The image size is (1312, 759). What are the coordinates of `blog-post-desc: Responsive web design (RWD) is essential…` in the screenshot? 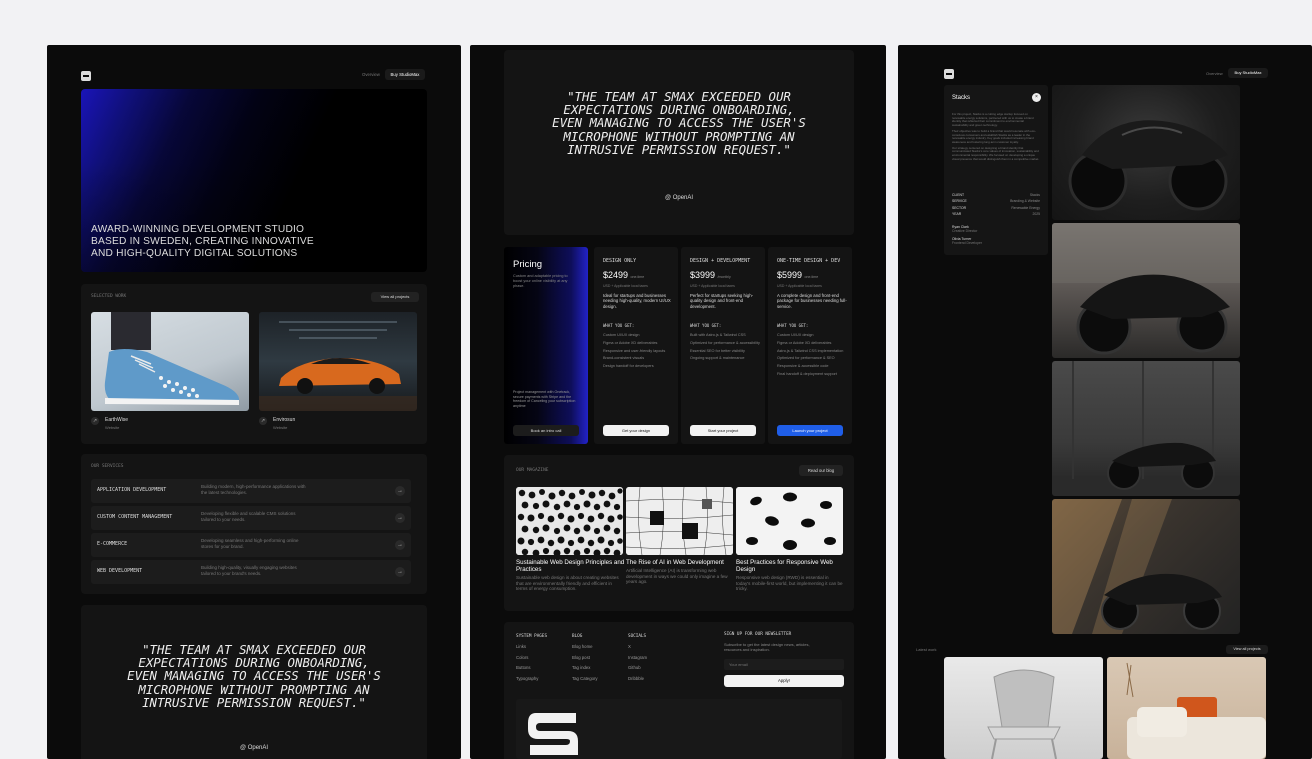 It's located at (789, 583).